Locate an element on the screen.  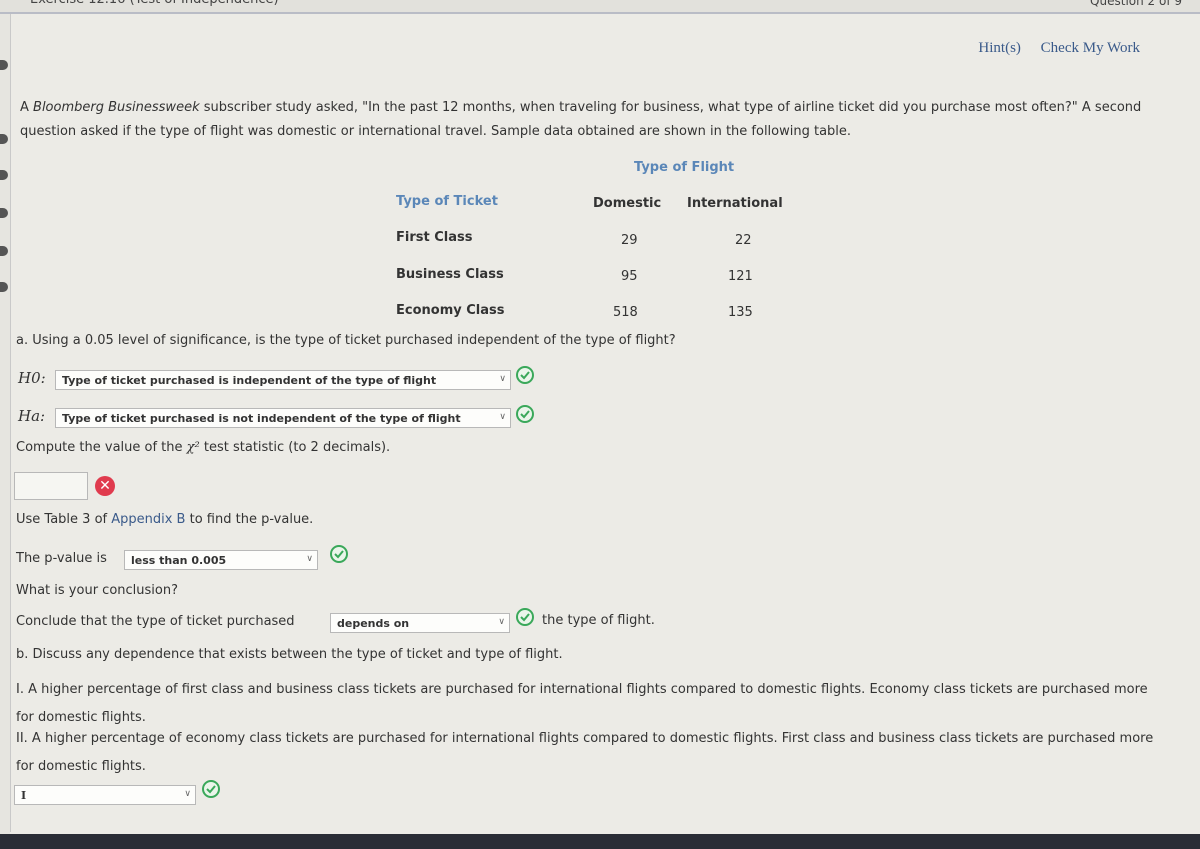
conclusion-question: What is your conclusion? is located at coordinates (97, 590).